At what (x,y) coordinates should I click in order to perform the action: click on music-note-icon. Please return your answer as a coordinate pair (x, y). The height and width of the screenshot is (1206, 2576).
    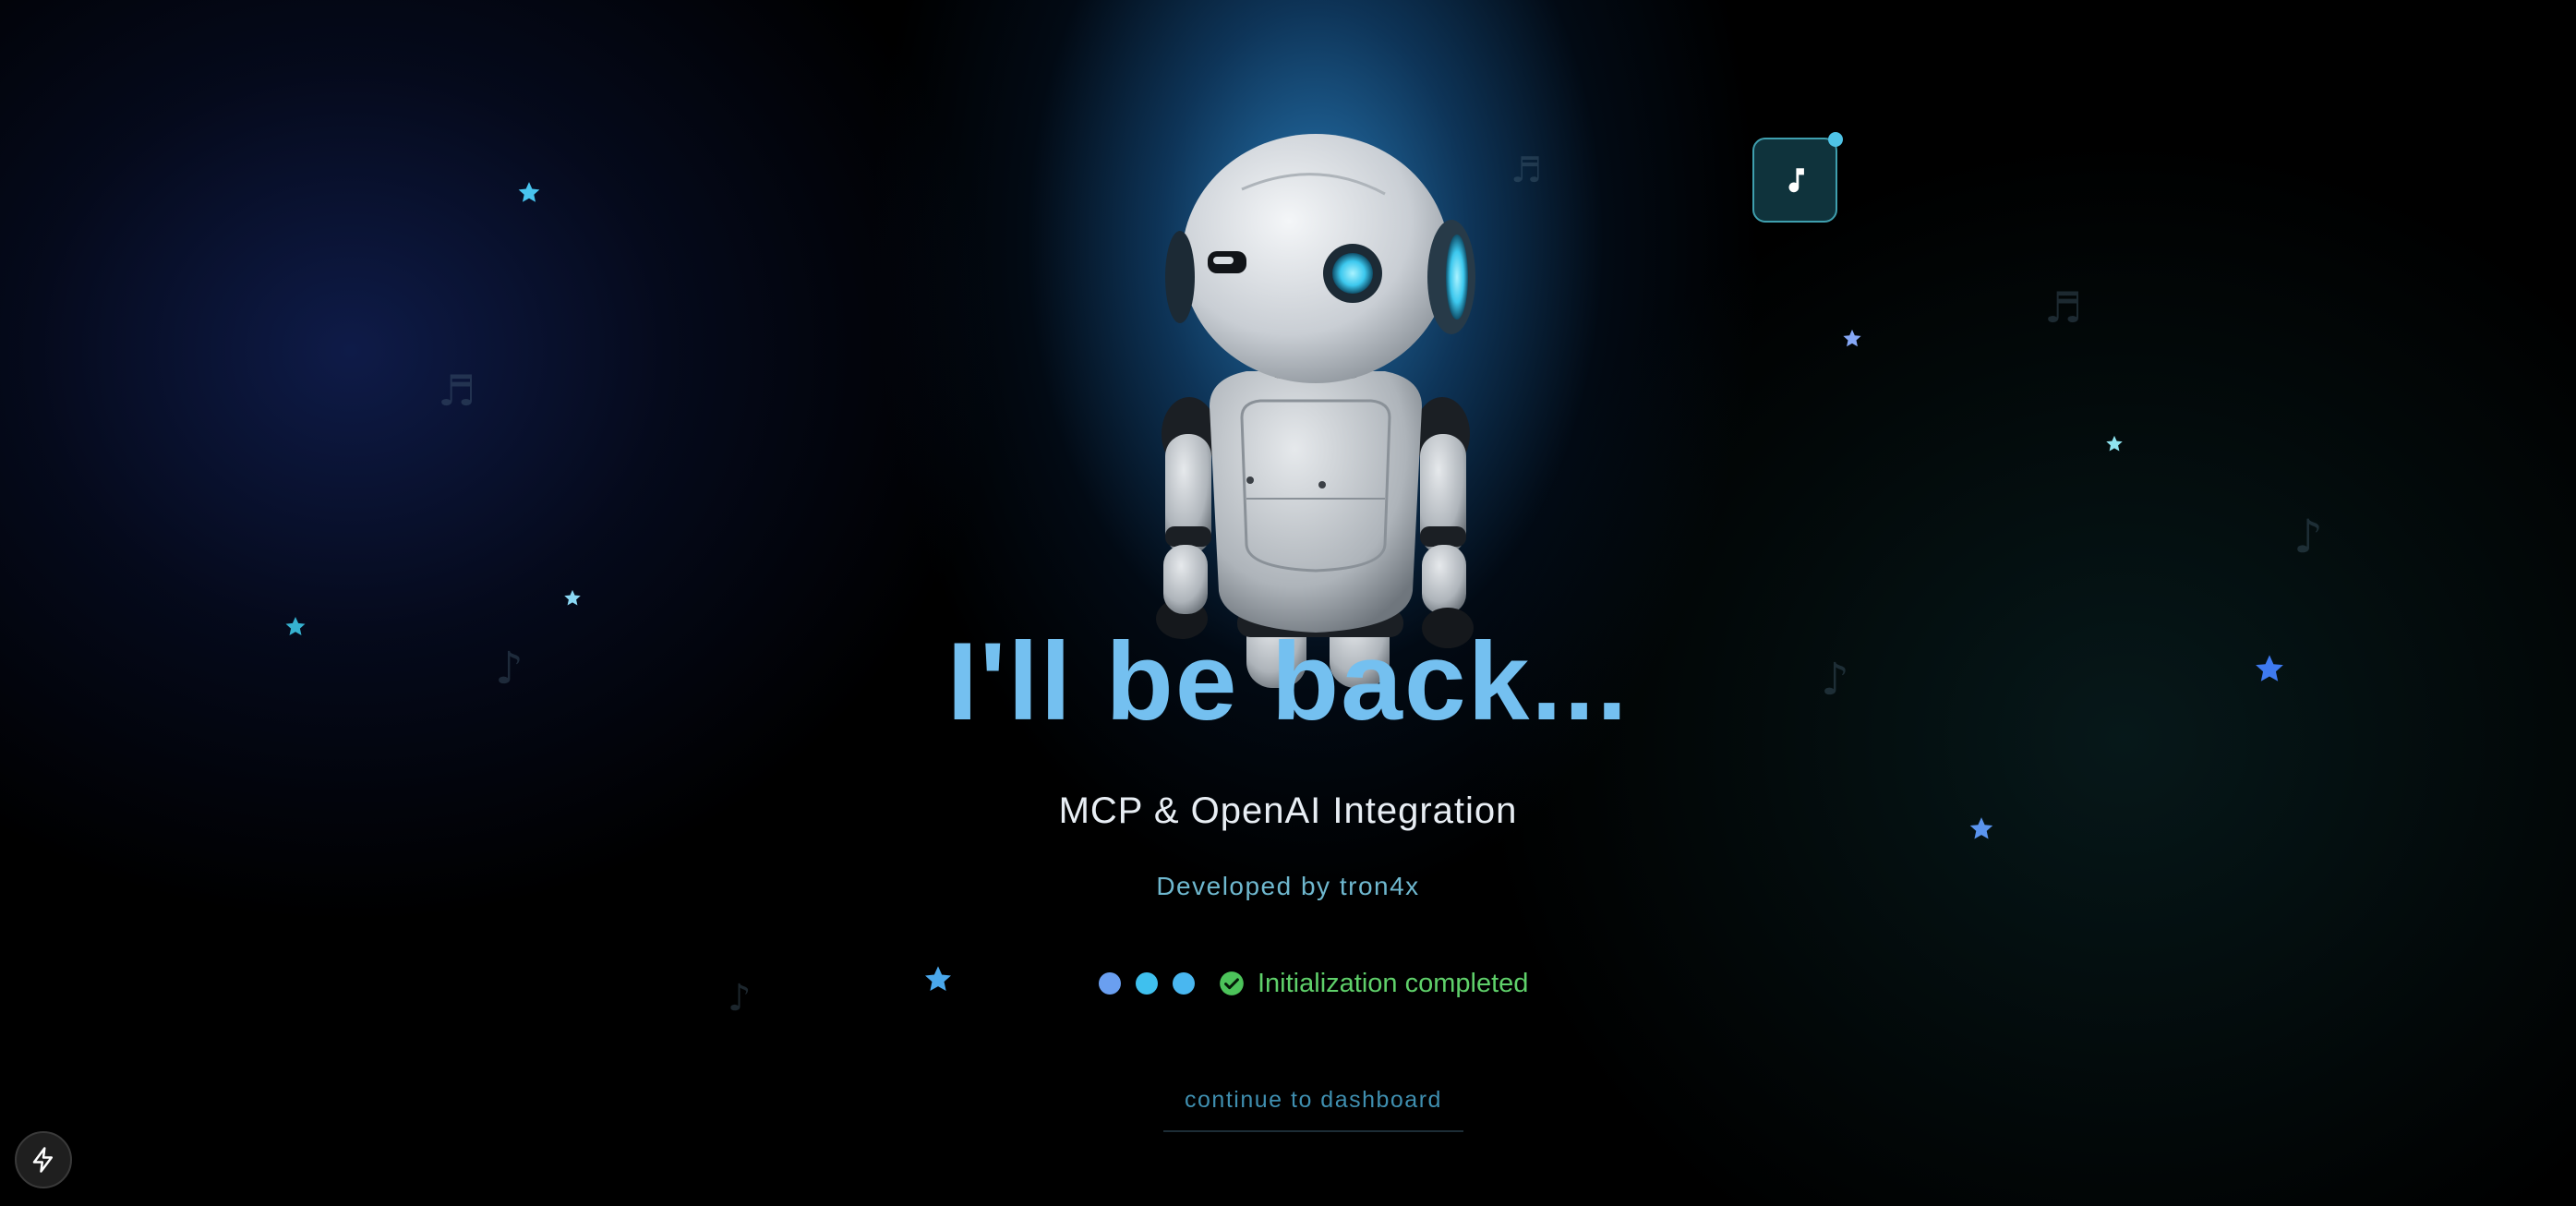
    Looking at the image, I should click on (1796, 180).